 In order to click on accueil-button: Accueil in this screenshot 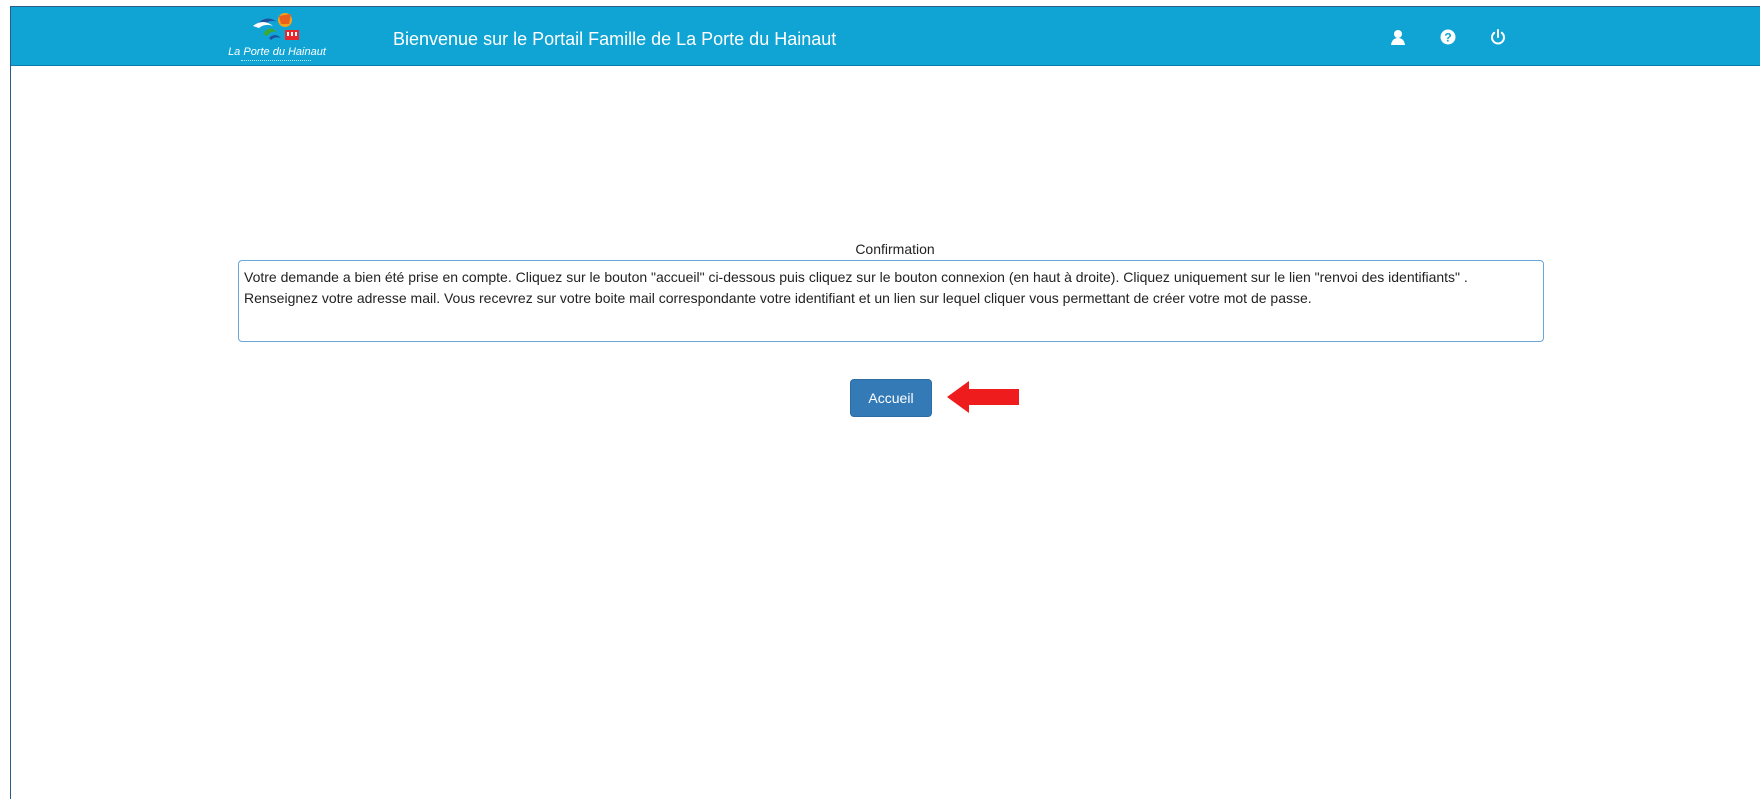, I will do `click(891, 398)`.